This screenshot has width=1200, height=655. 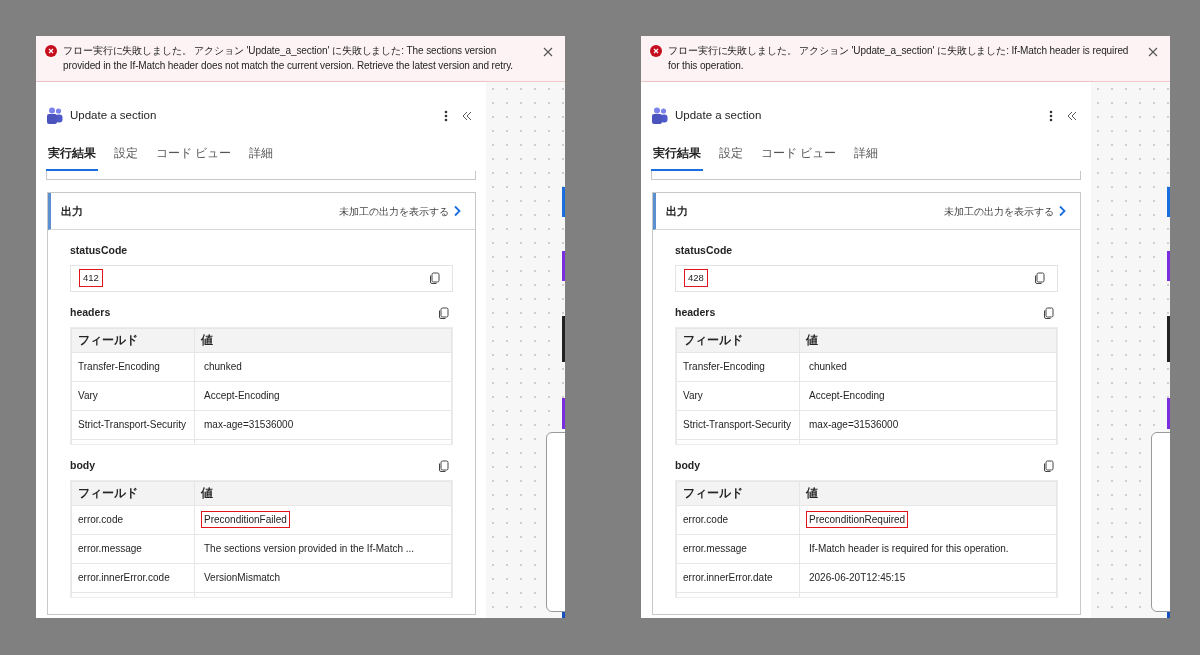 I want to click on table-cell-text: VersionMismatch, so click(x=242, y=578).